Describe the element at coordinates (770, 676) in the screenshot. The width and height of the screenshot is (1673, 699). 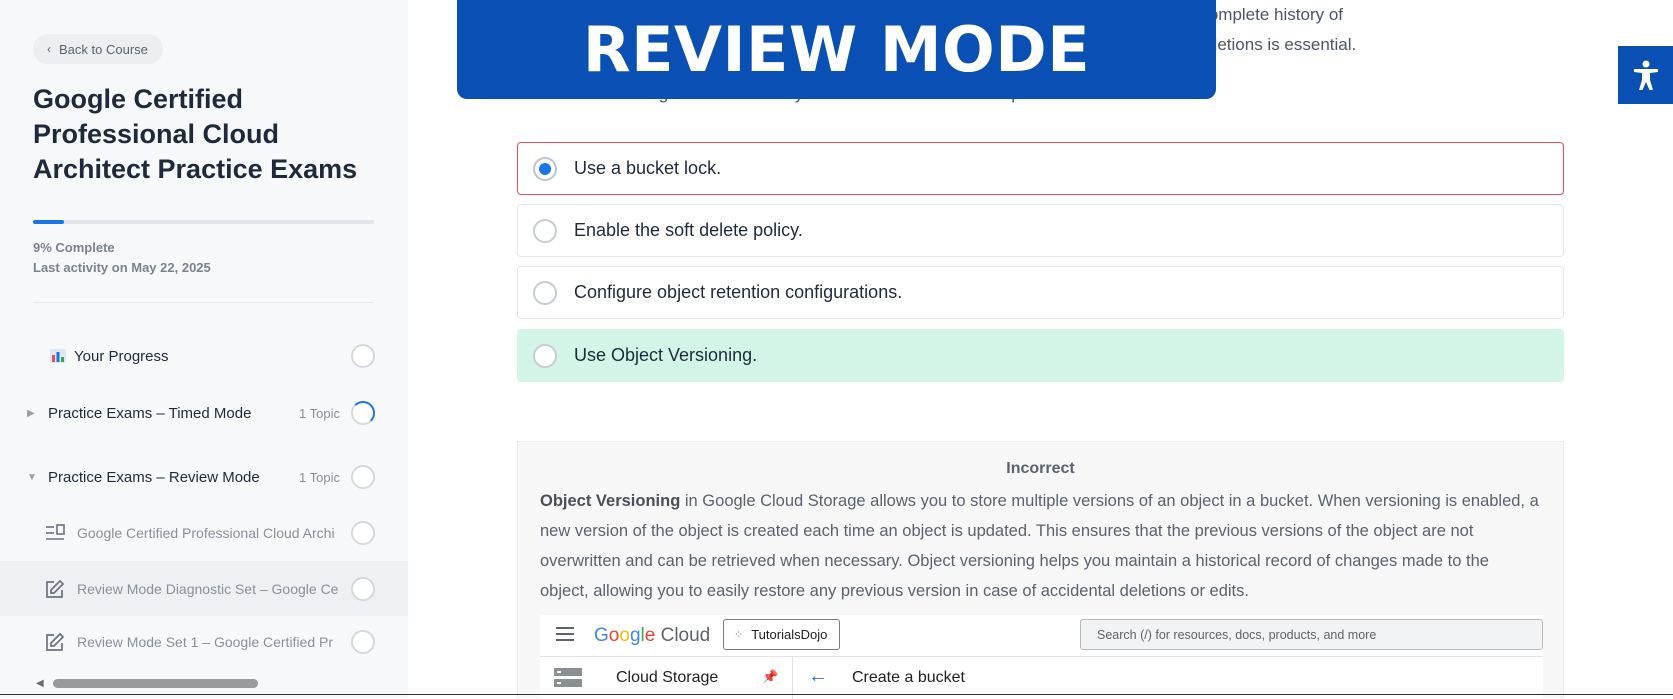
I see `pin-icon: 📌` at that location.